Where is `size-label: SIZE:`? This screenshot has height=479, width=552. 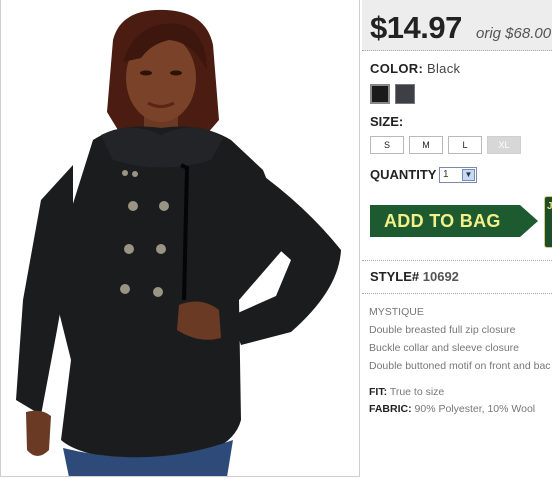 size-label: SIZE: is located at coordinates (387, 121).